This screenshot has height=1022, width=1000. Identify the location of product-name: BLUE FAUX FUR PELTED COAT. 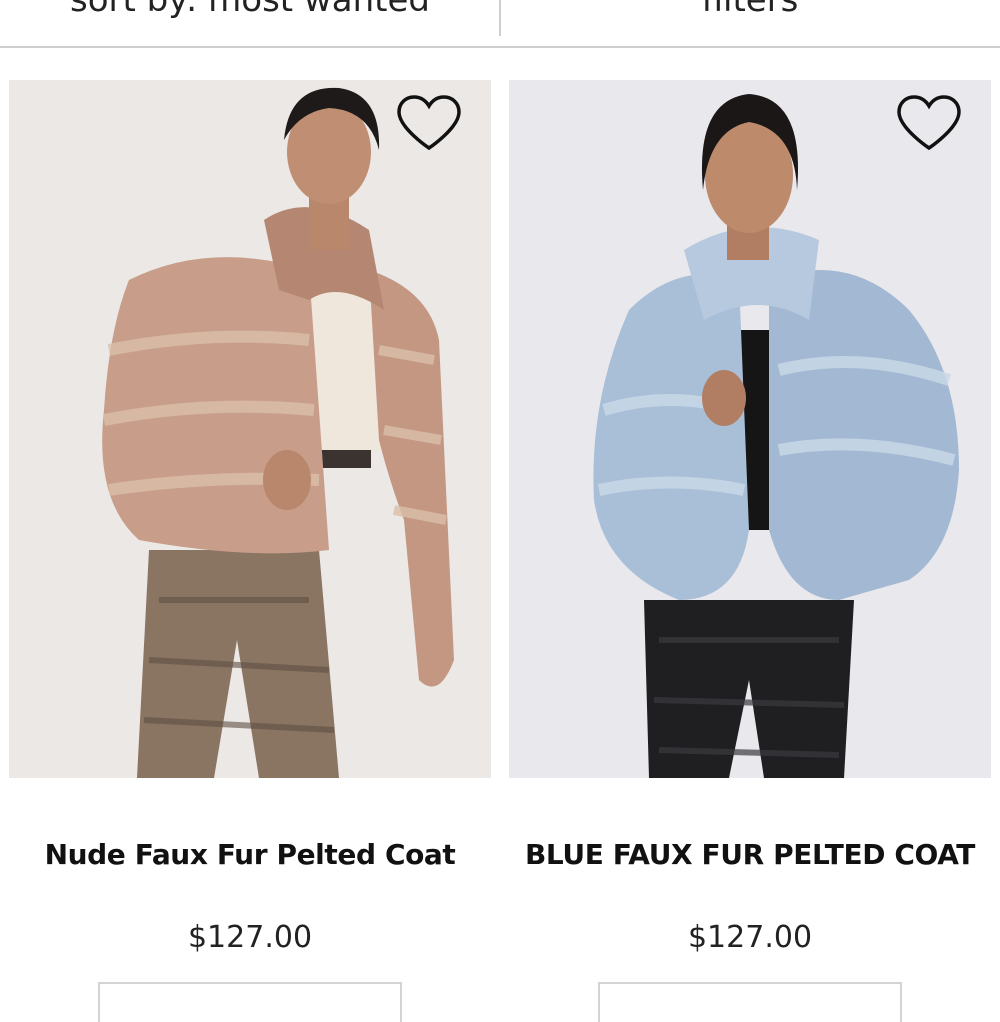
(750, 854).